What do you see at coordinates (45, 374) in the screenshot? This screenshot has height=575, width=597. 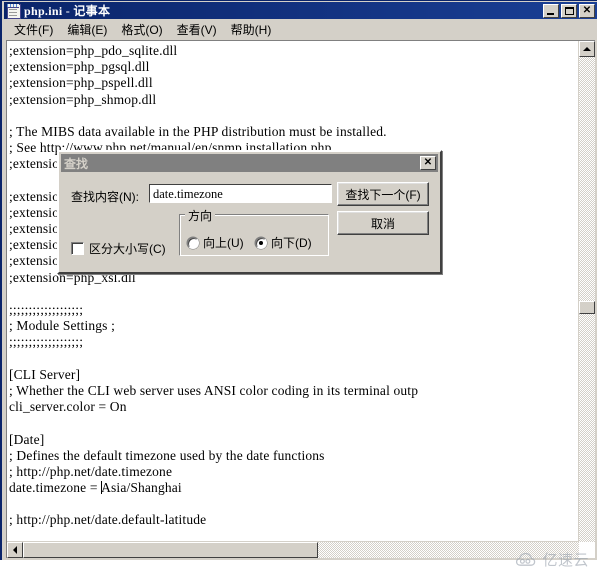 I see `editor-line: [CLI Server]` at bounding box center [45, 374].